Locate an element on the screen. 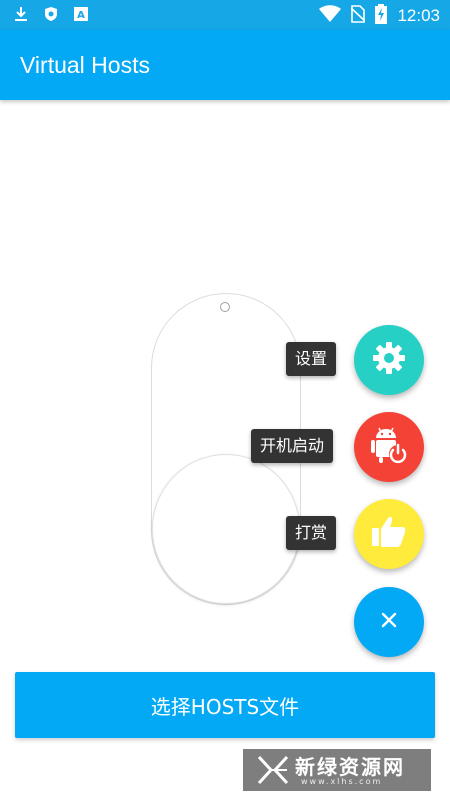 The image size is (450, 800). boot-start-fab-button is located at coordinates (389, 447).